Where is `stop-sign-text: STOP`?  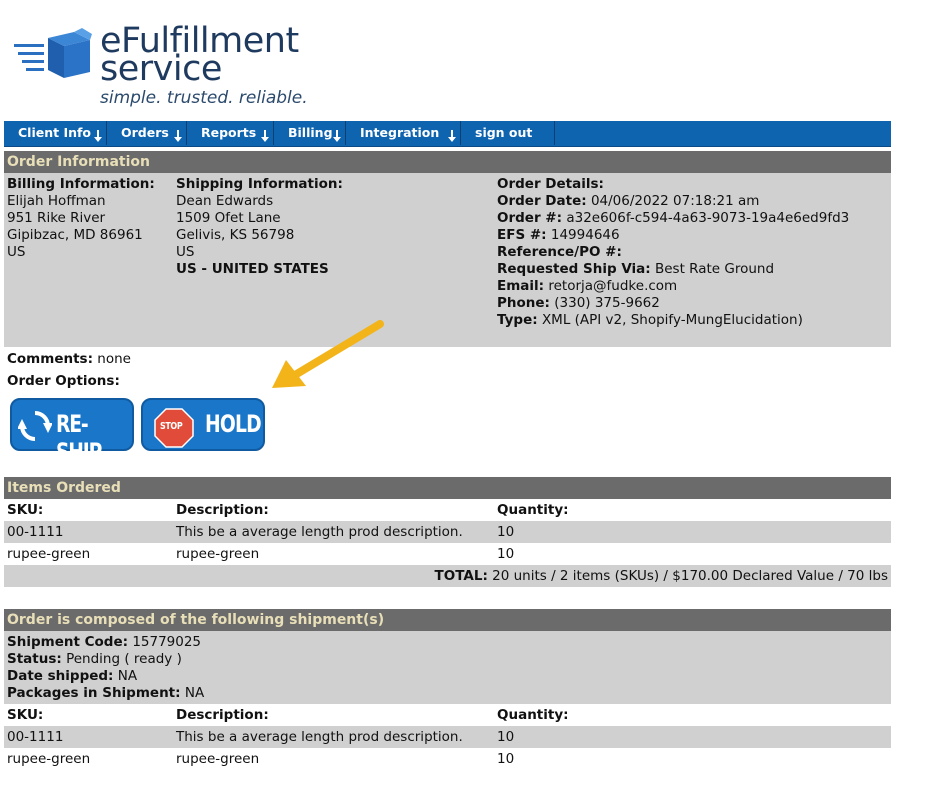 stop-sign-text: STOP is located at coordinates (171, 426).